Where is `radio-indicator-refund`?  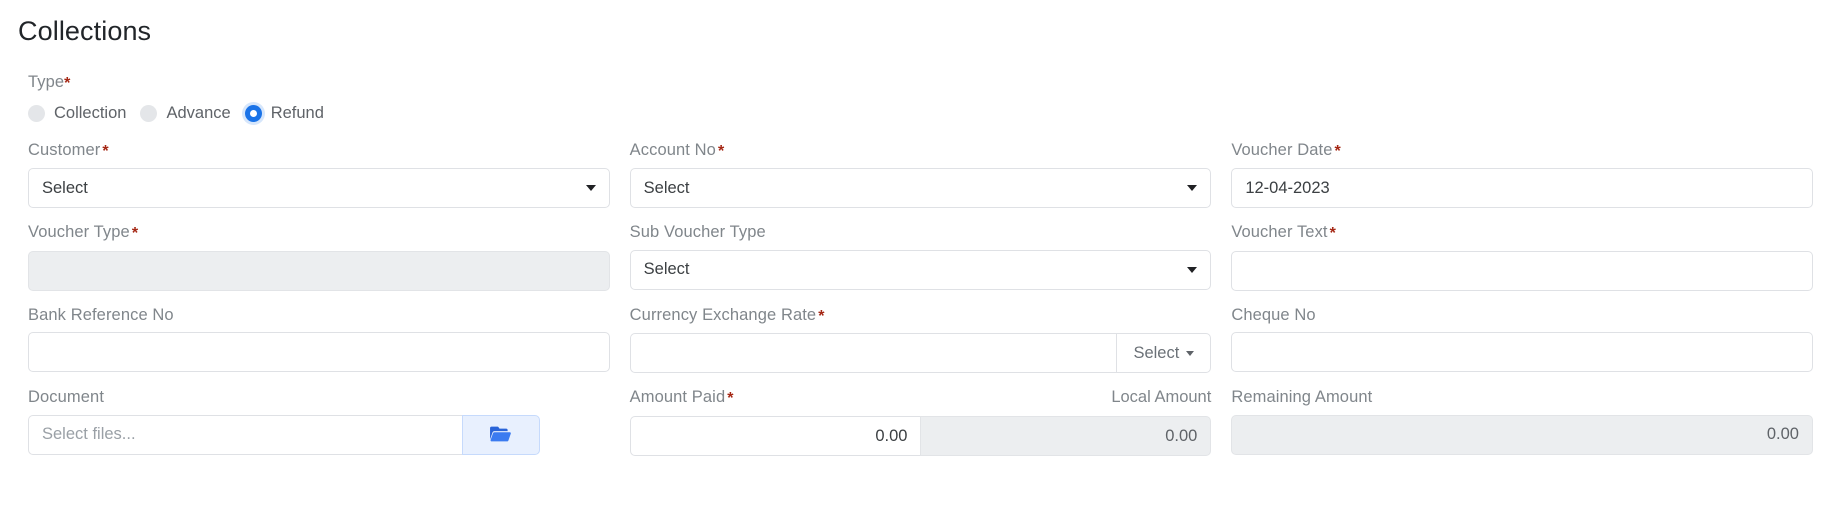
radio-indicator-refund is located at coordinates (253, 113).